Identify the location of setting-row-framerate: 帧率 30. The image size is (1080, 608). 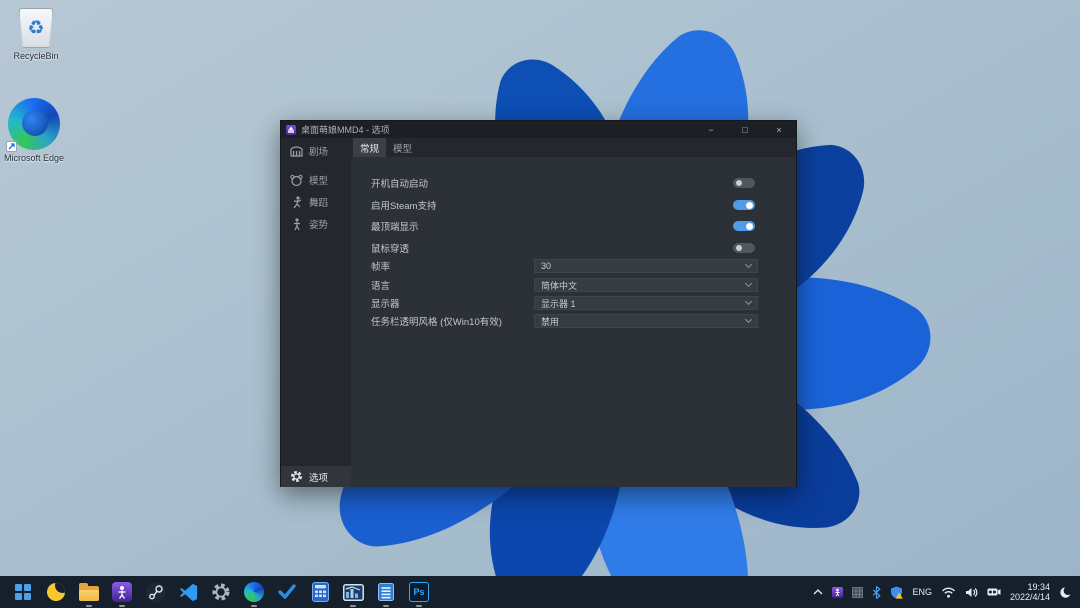
(573, 266).